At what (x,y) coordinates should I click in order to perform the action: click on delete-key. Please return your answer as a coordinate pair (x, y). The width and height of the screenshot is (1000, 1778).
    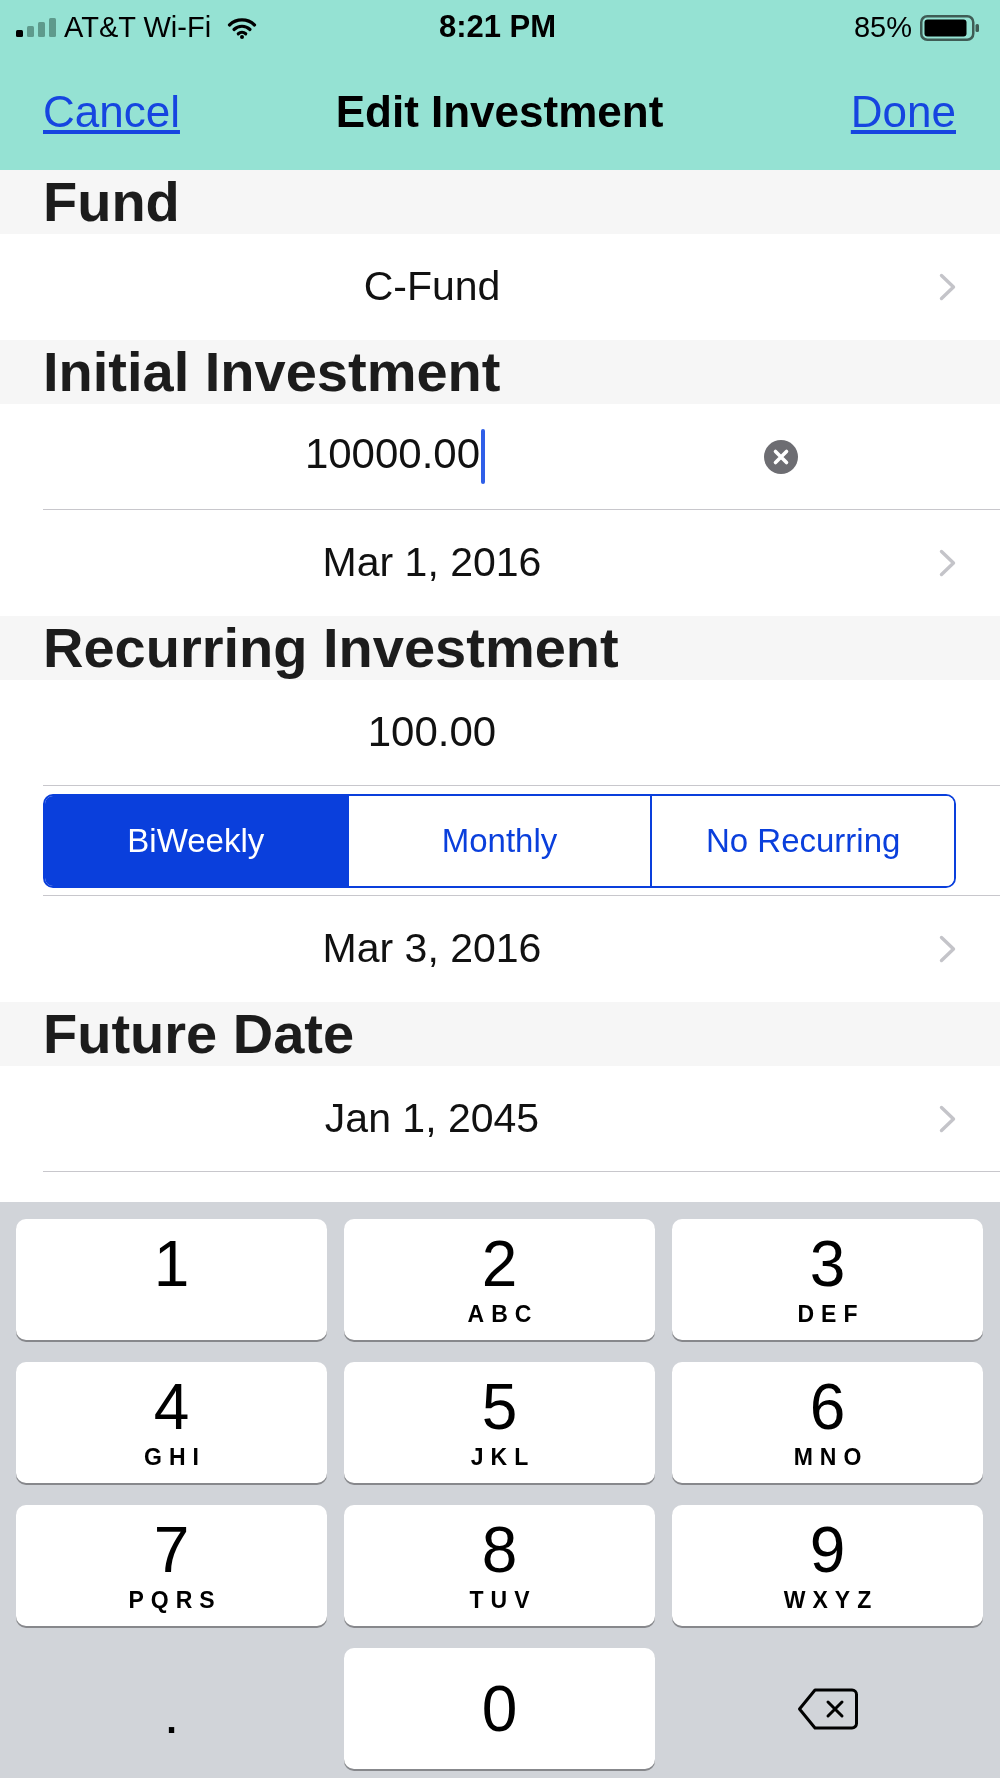
    Looking at the image, I should click on (827, 1708).